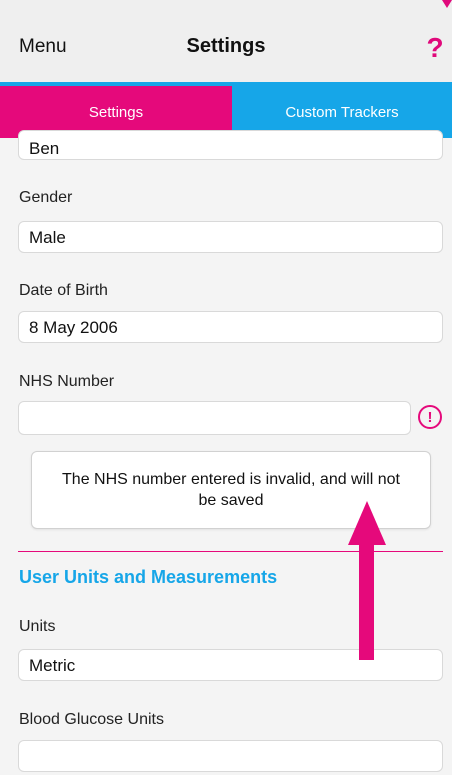 This screenshot has width=452, height=775. Describe the element at coordinates (230, 756) in the screenshot. I see `blood-glucose-units-field` at that location.